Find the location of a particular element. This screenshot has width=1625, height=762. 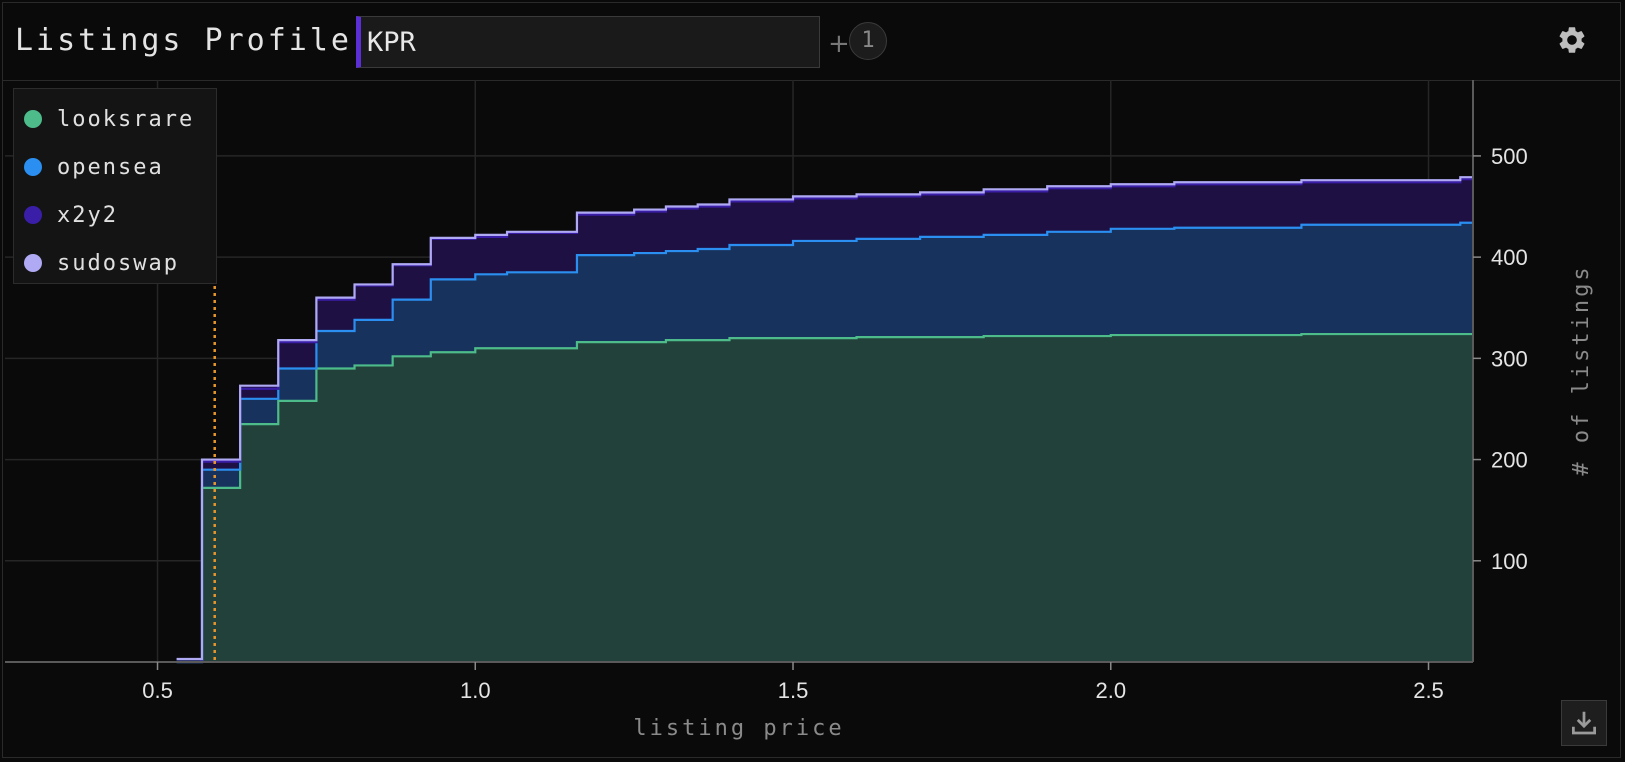

gear-icon is located at coordinates (1572, 40).